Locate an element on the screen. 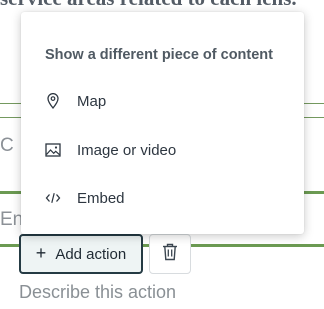  menu-item-image-or-video: Image or video is located at coordinates (162, 150).